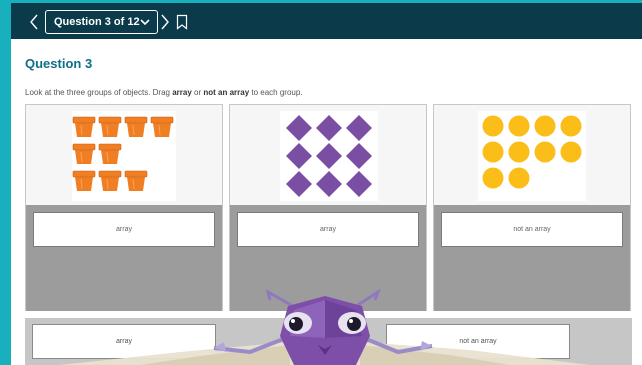 This screenshot has height=365, width=642. Describe the element at coordinates (328, 258) in the screenshot. I see `drop-zone-2: array` at that location.